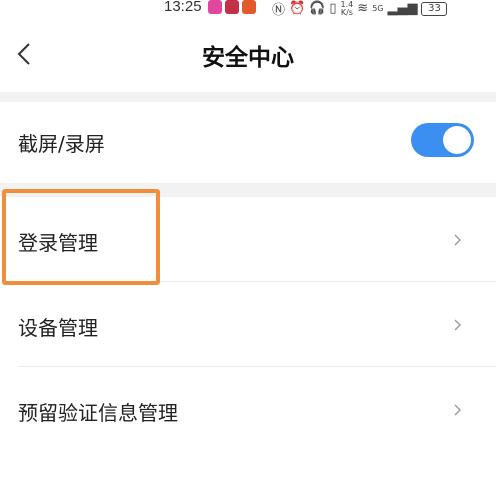 The width and height of the screenshot is (496, 478). I want to click on network-speed: 1.4 K/s, so click(347, 8).